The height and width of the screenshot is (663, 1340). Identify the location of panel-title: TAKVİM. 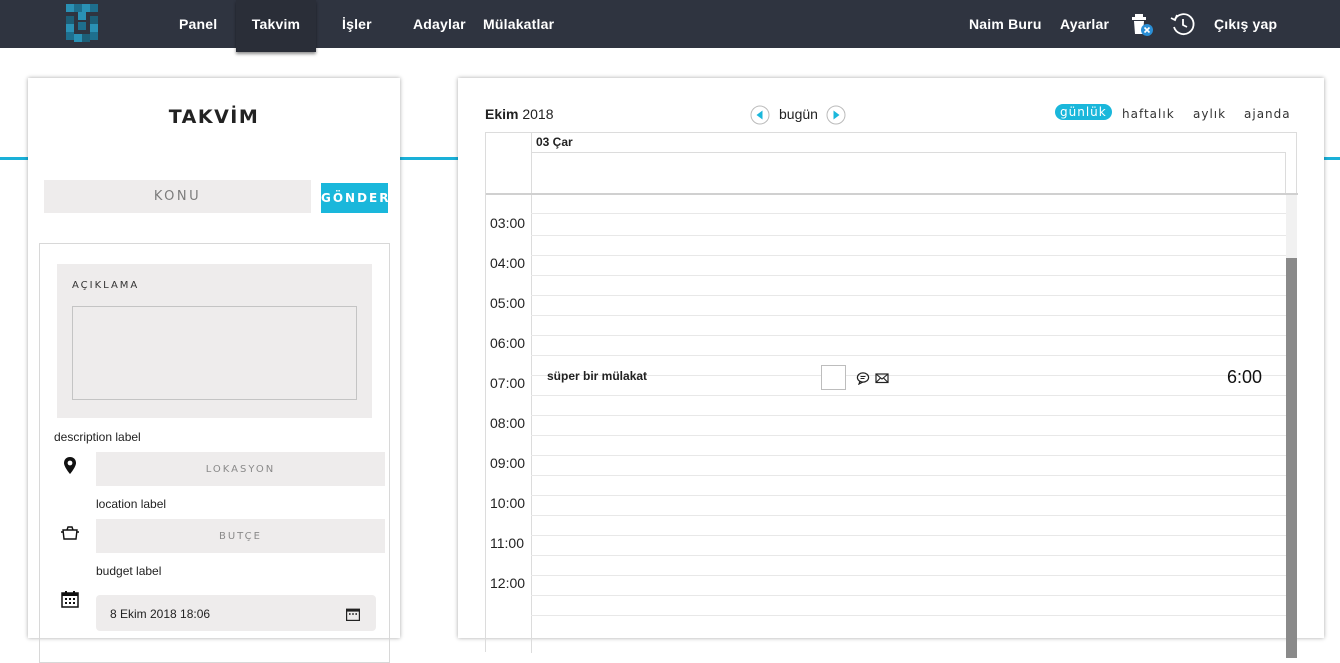
(214, 117).